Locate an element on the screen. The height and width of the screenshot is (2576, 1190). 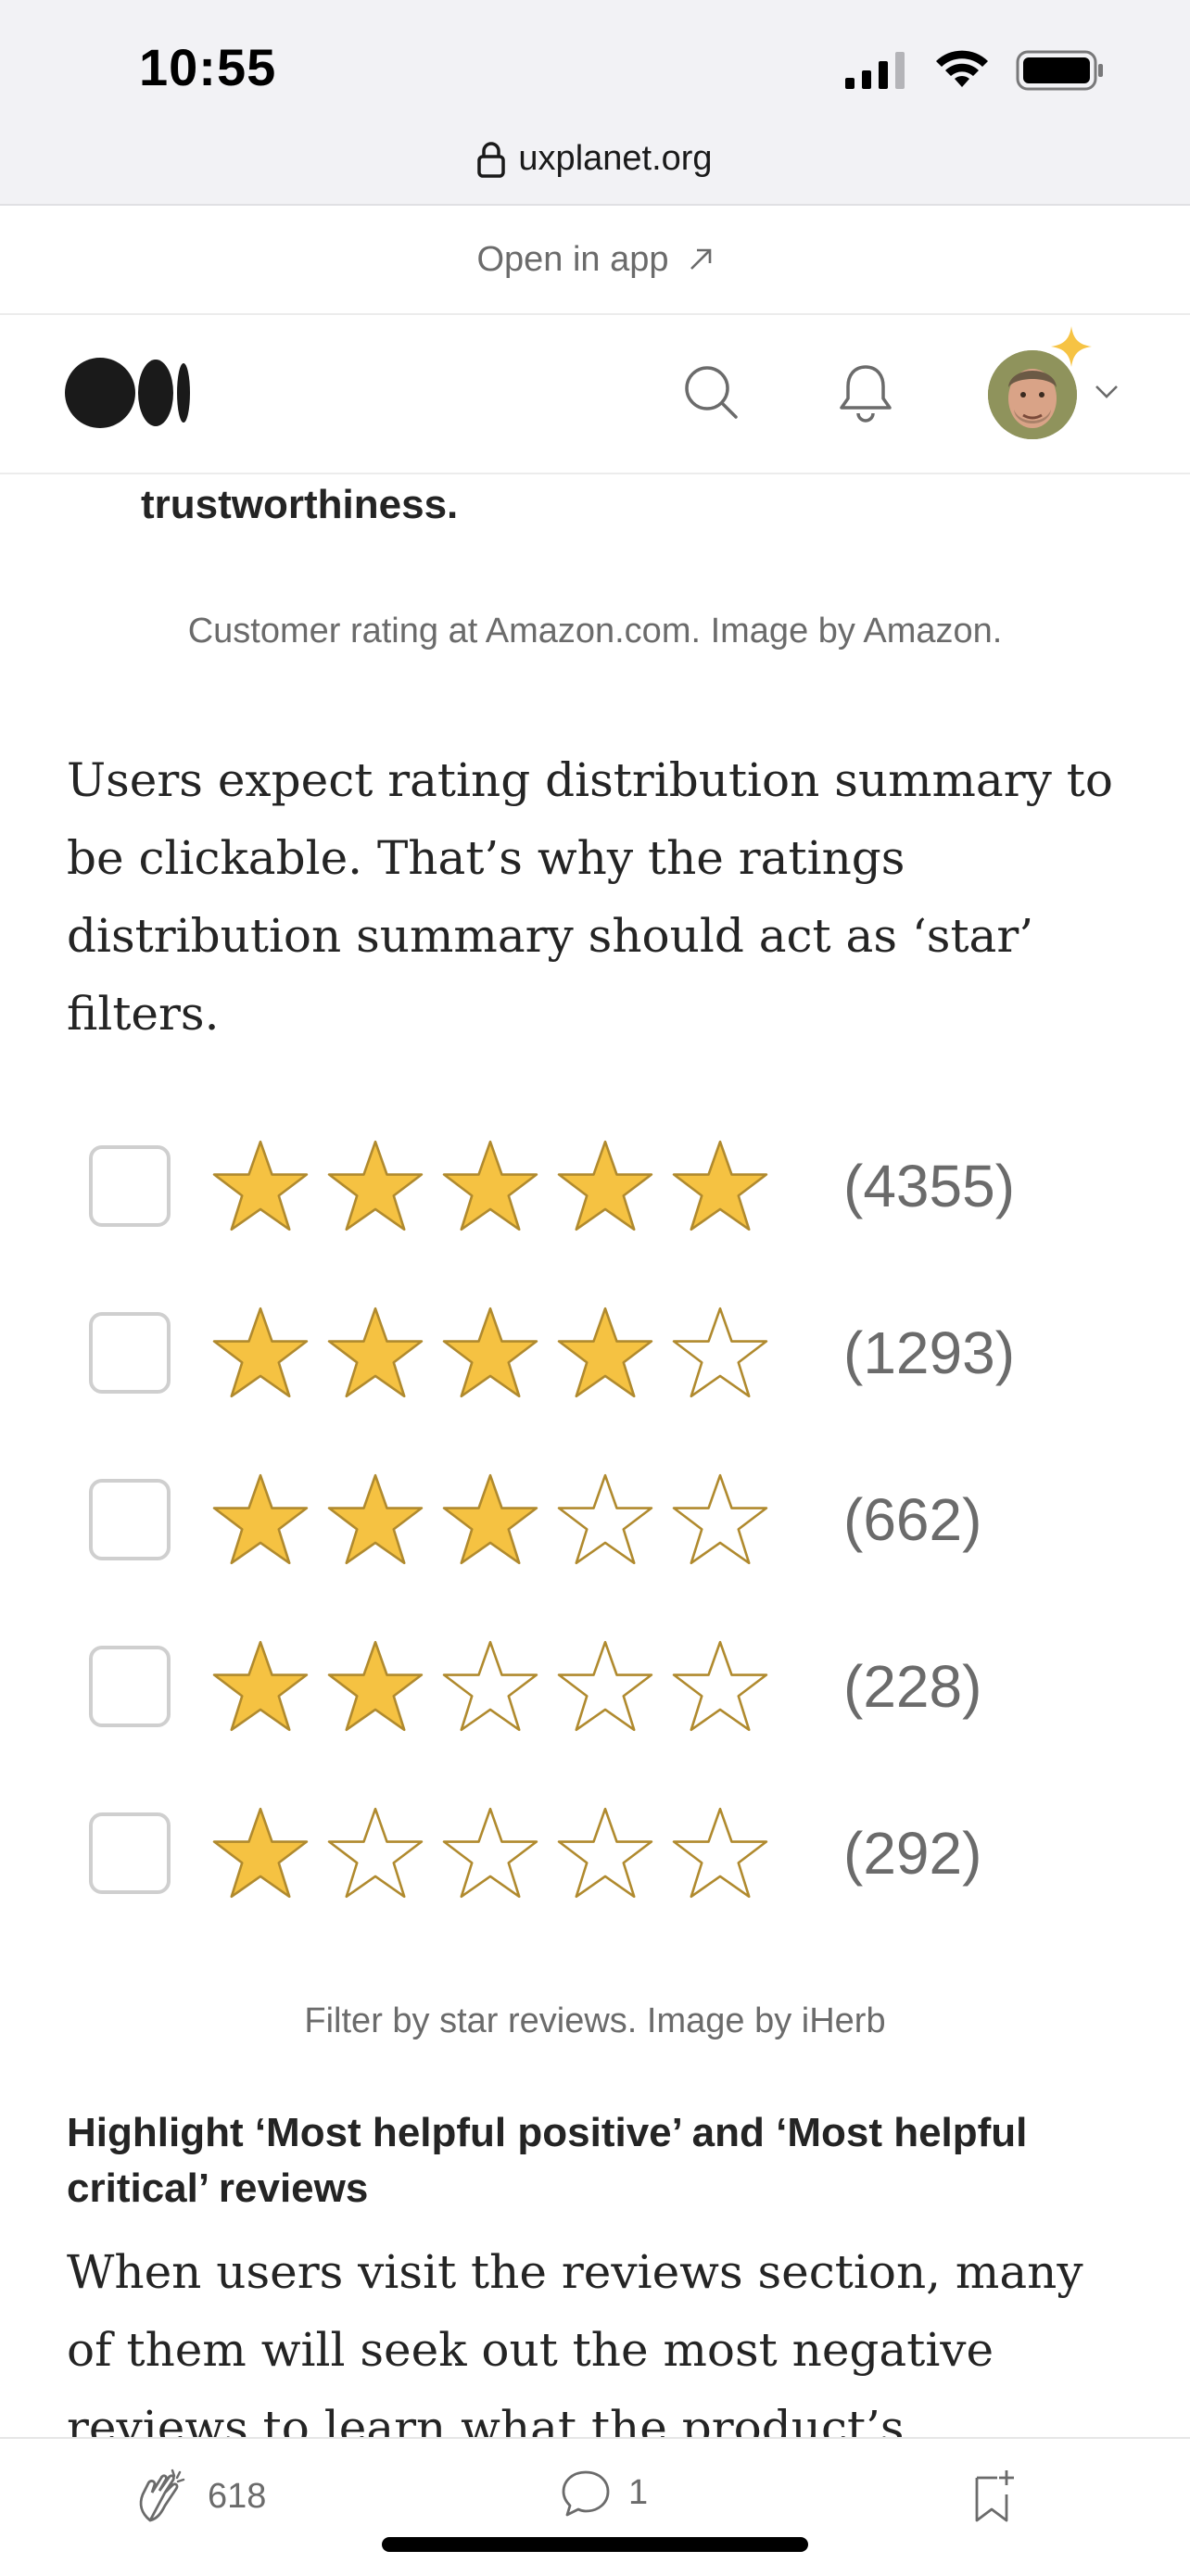
article-action-bar: 618 1 is located at coordinates (595, 2506).